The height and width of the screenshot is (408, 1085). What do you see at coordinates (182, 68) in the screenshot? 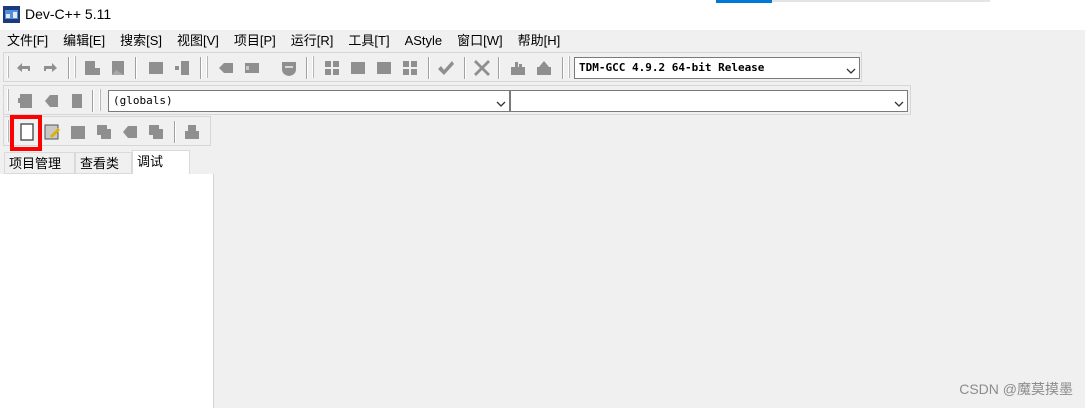
I see `bookmark-icon` at bounding box center [182, 68].